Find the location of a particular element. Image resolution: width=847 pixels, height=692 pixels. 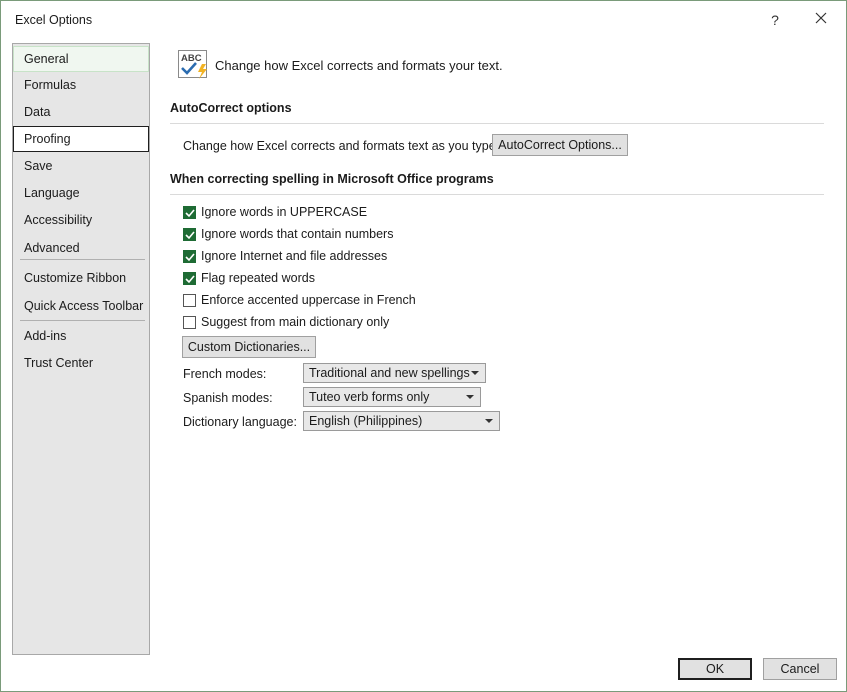

dictionary-language-value: English (Philippines) is located at coordinates (366, 421).